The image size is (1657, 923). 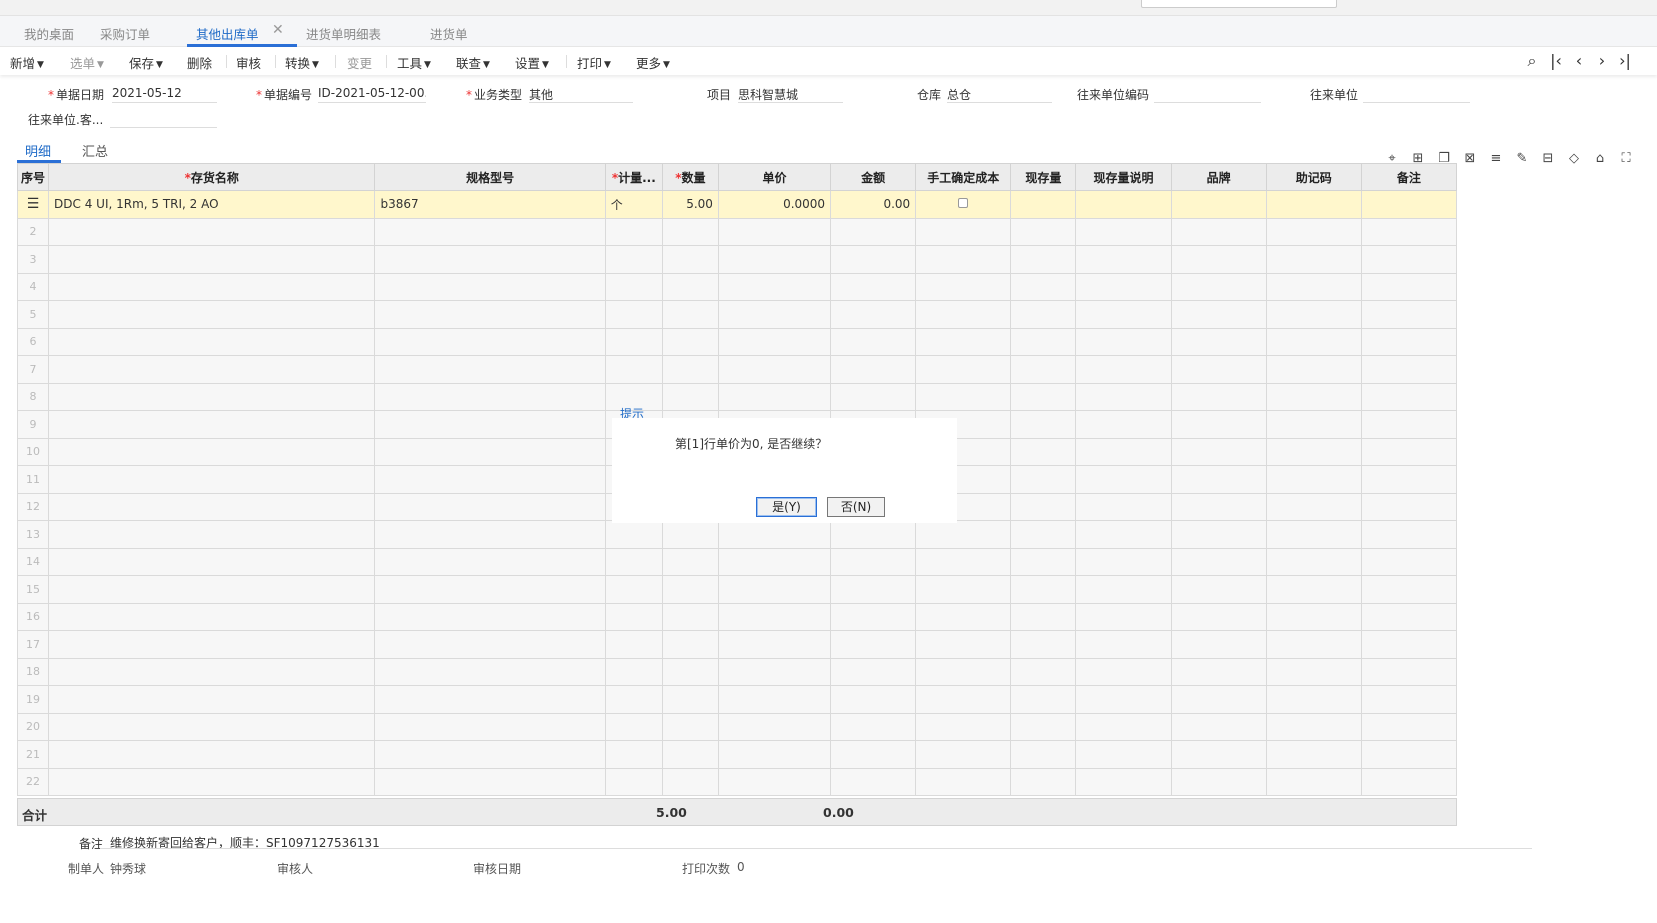 What do you see at coordinates (1522, 159) in the screenshot?
I see `edit-icon: ✎` at bounding box center [1522, 159].